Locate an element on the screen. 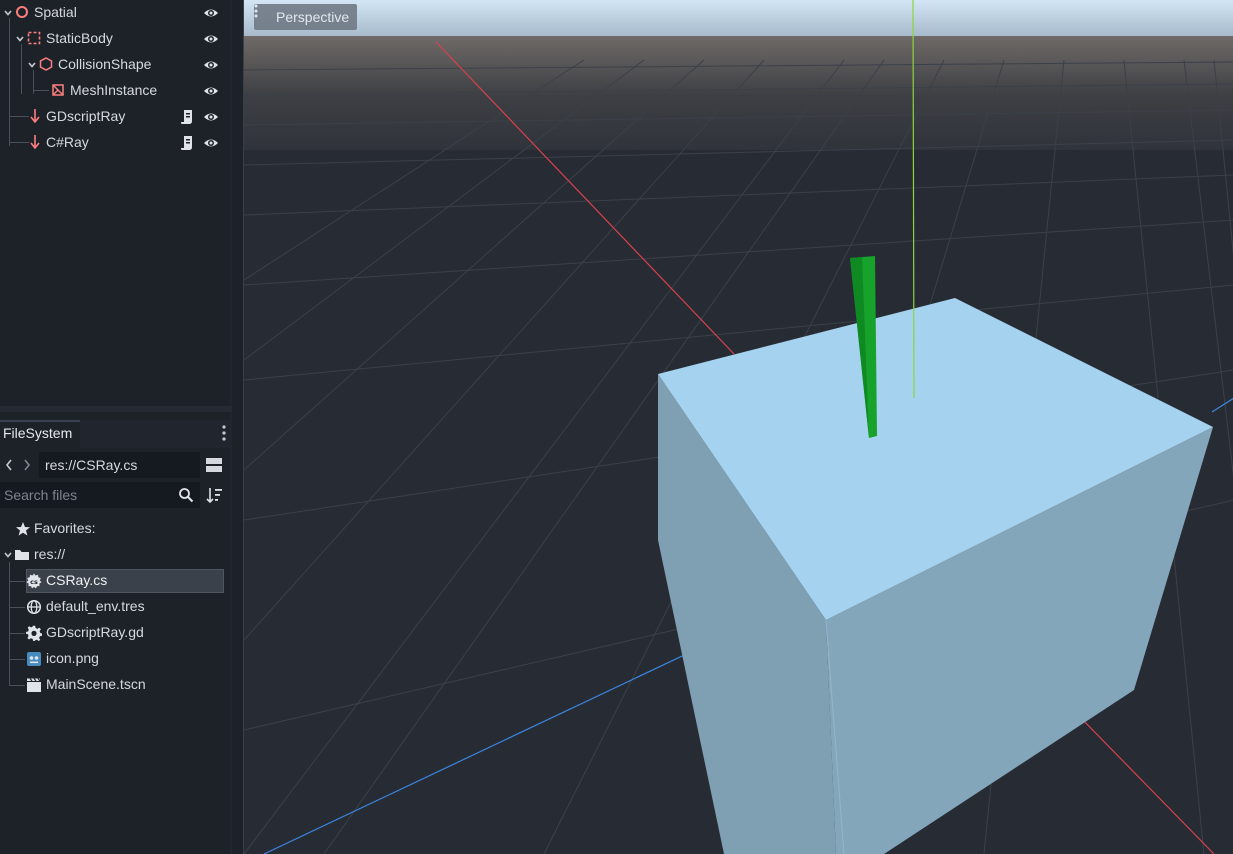  forward-arrow-icon is located at coordinates (27, 465).